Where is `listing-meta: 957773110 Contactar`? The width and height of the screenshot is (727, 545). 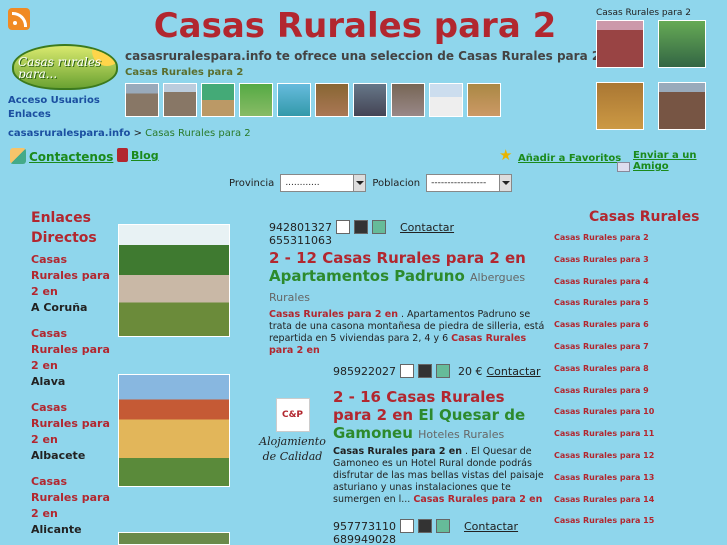 listing-meta: 957773110 Contactar is located at coordinates (440, 526).